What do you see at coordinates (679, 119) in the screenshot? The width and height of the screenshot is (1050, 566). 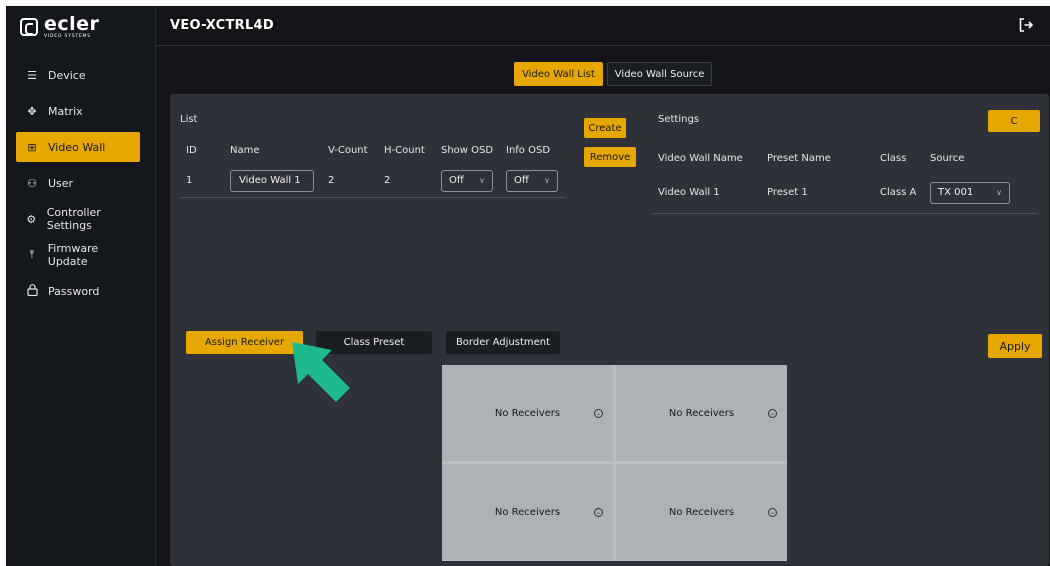 I see `settings-title: Settings` at bounding box center [679, 119].